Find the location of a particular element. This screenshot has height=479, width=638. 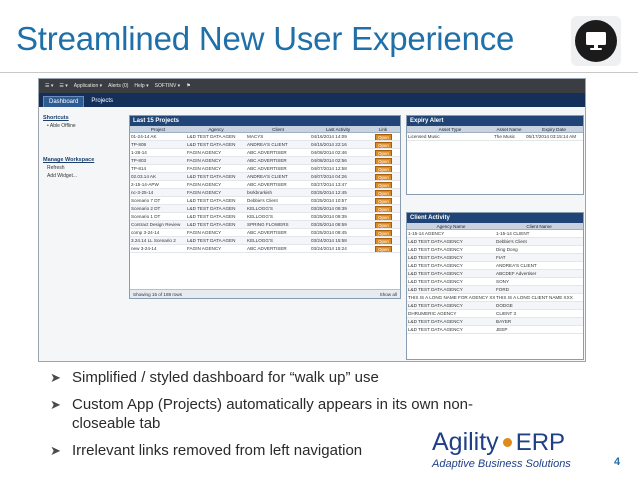

topbar-menu-item: SOFTINV ▾ is located at coordinates (168, 86).